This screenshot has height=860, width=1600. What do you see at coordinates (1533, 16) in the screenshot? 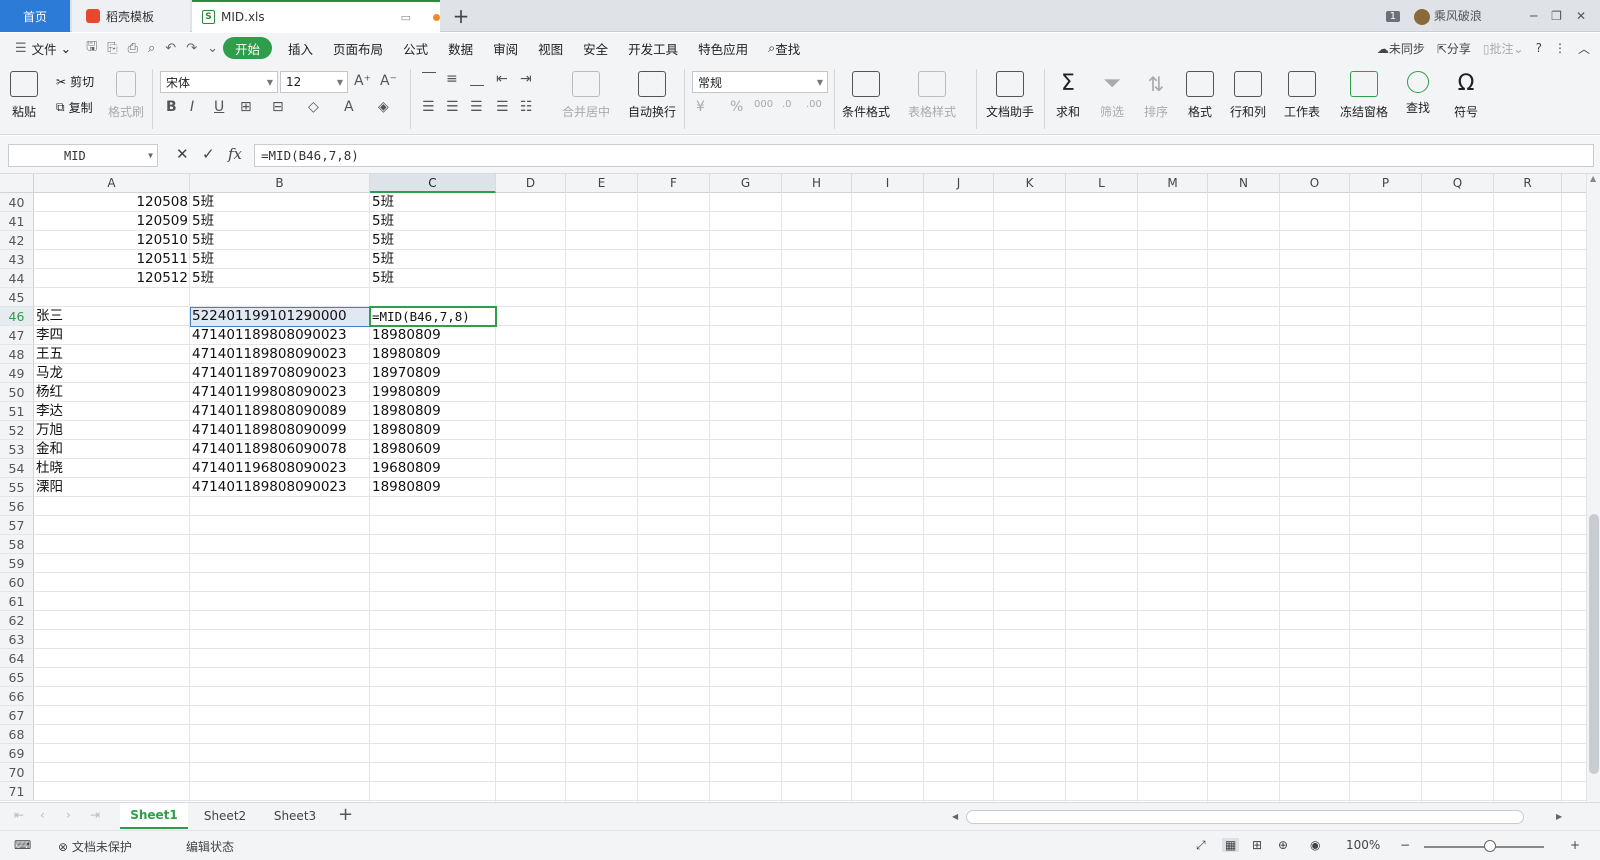
I see `minimize-icon: ─` at bounding box center [1533, 16].